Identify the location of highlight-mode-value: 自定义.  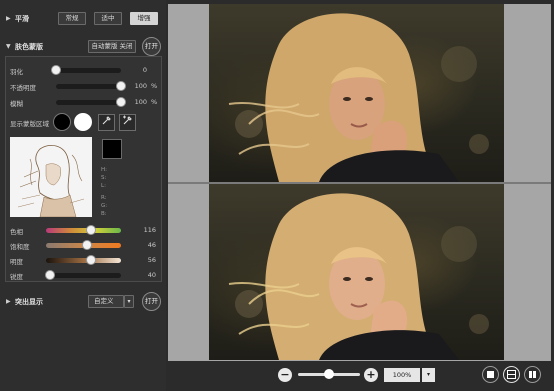
(104, 301).